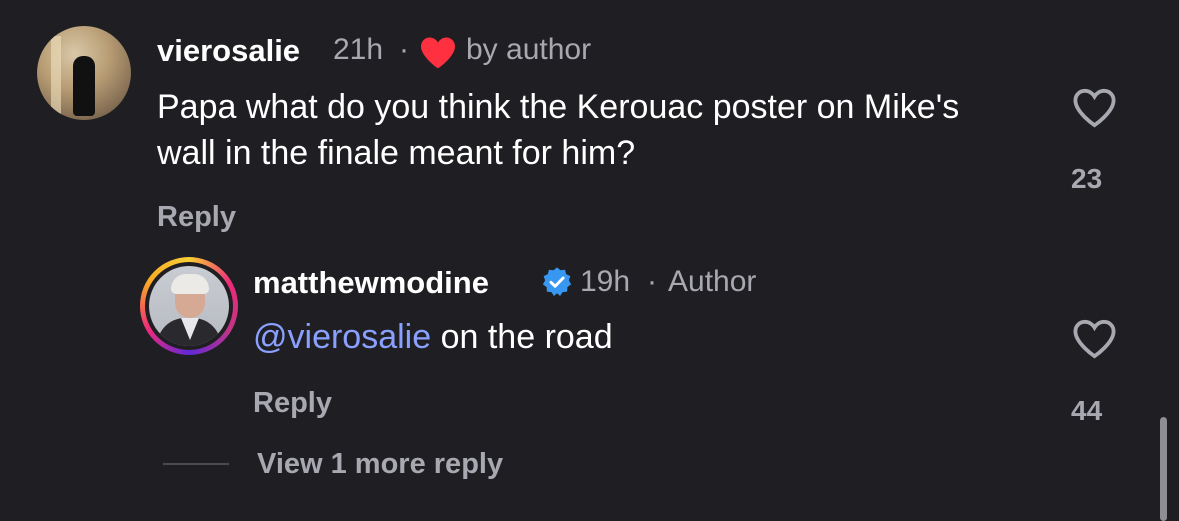 The image size is (1179, 521). What do you see at coordinates (712, 281) in the screenshot?
I see `author-badge: Author` at bounding box center [712, 281].